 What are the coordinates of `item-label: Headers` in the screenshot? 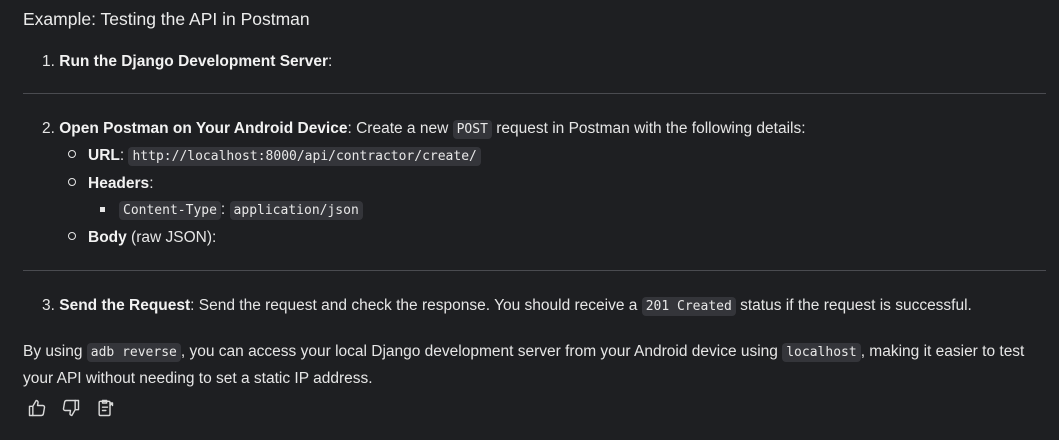 It's located at (119, 183).